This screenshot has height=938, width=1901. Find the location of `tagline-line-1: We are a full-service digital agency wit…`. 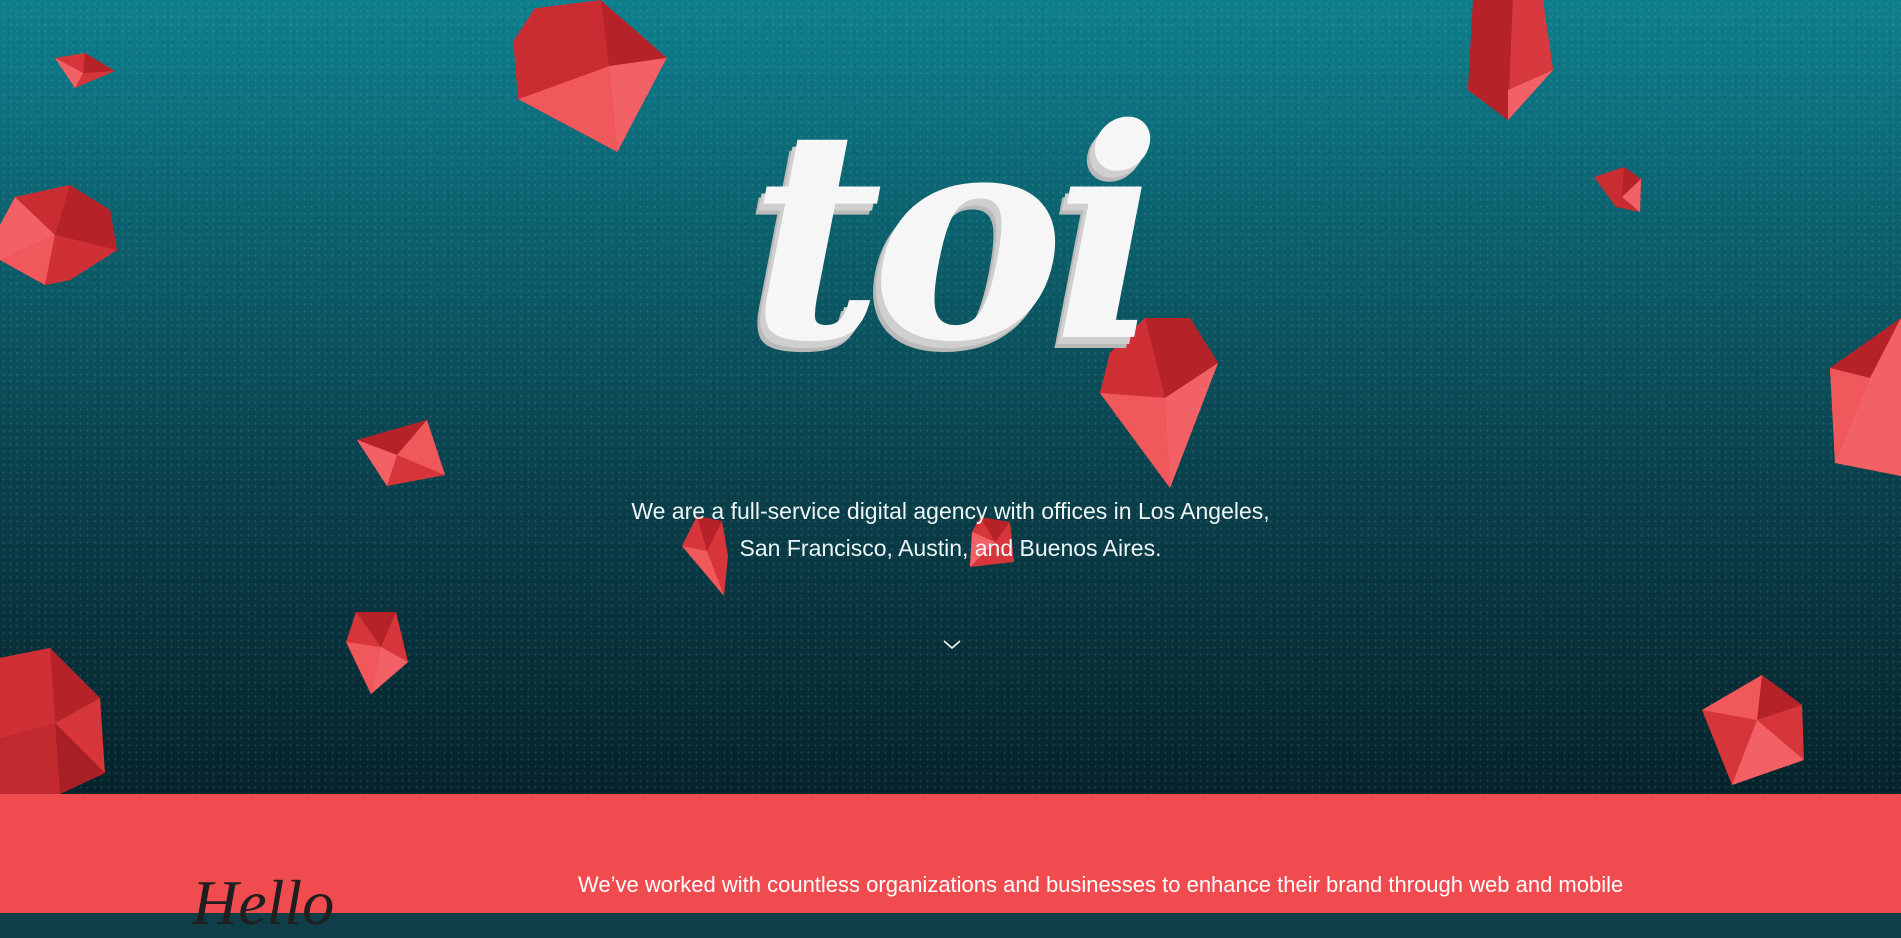

tagline-line-1: We are a full-service digital agency wit… is located at coordinates (950, 511).